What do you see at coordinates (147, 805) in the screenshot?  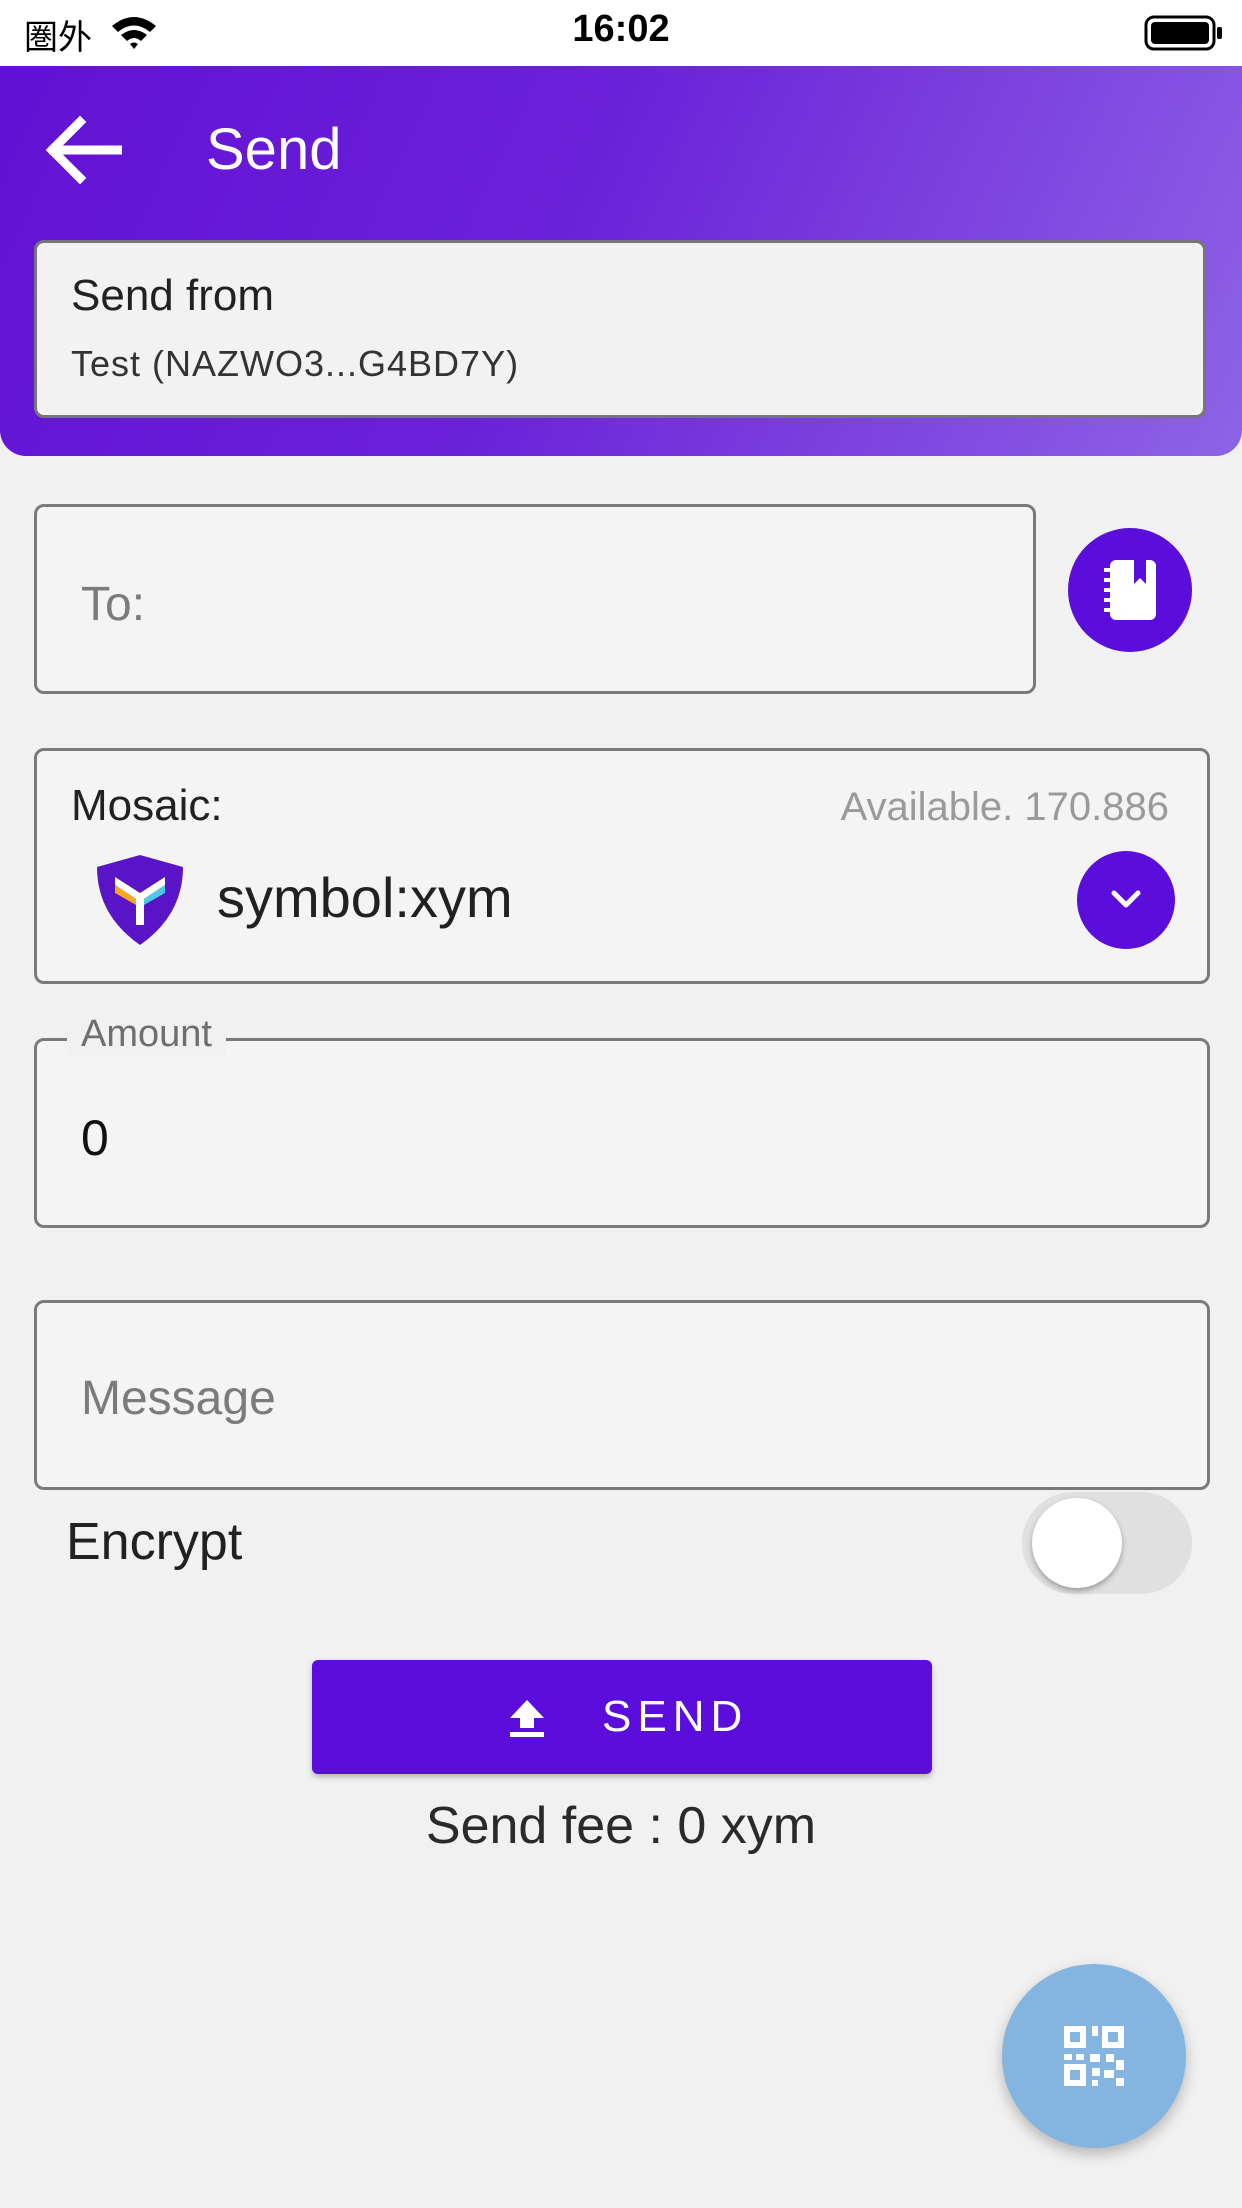 I see `mosaic-label: Mosaic:` at bounding box center [147, 805].